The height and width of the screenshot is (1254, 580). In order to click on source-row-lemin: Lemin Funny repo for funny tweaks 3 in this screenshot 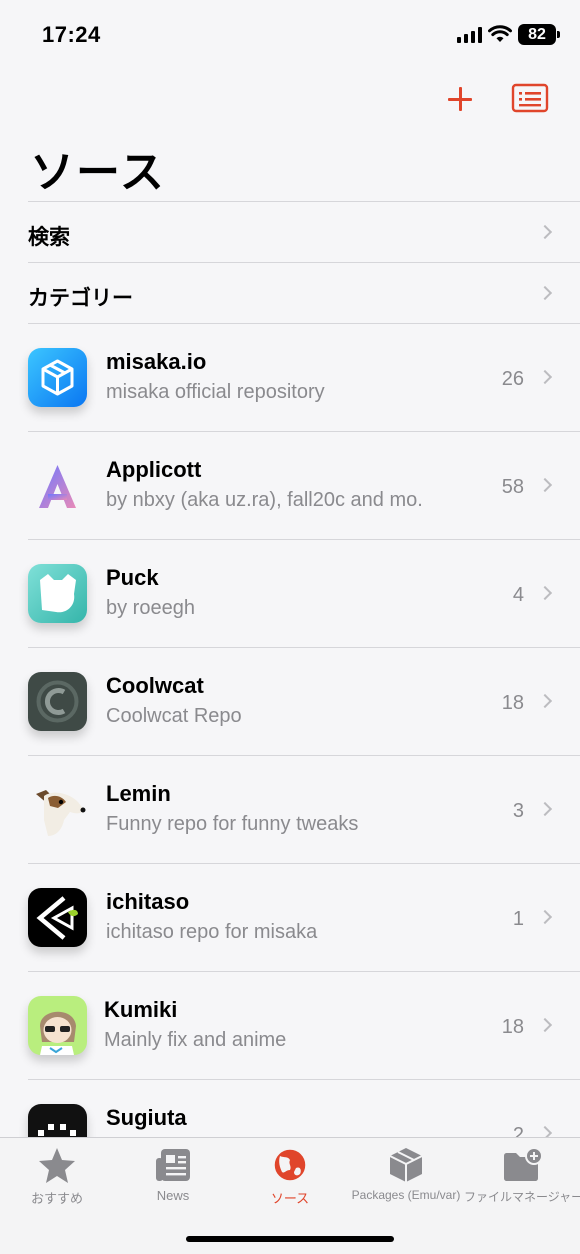, I will do `click(304, 809)`.